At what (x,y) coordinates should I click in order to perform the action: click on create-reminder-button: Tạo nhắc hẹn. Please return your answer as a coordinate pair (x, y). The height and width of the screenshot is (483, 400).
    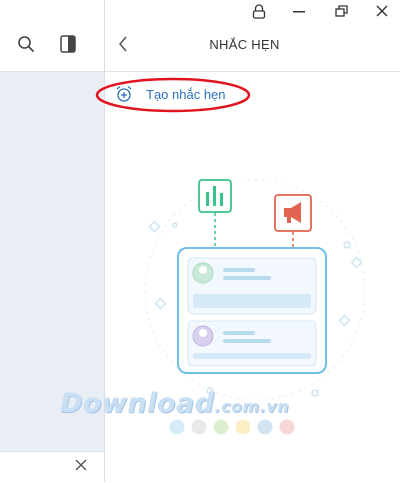
    Looking at the image, I should click on (252, 95).